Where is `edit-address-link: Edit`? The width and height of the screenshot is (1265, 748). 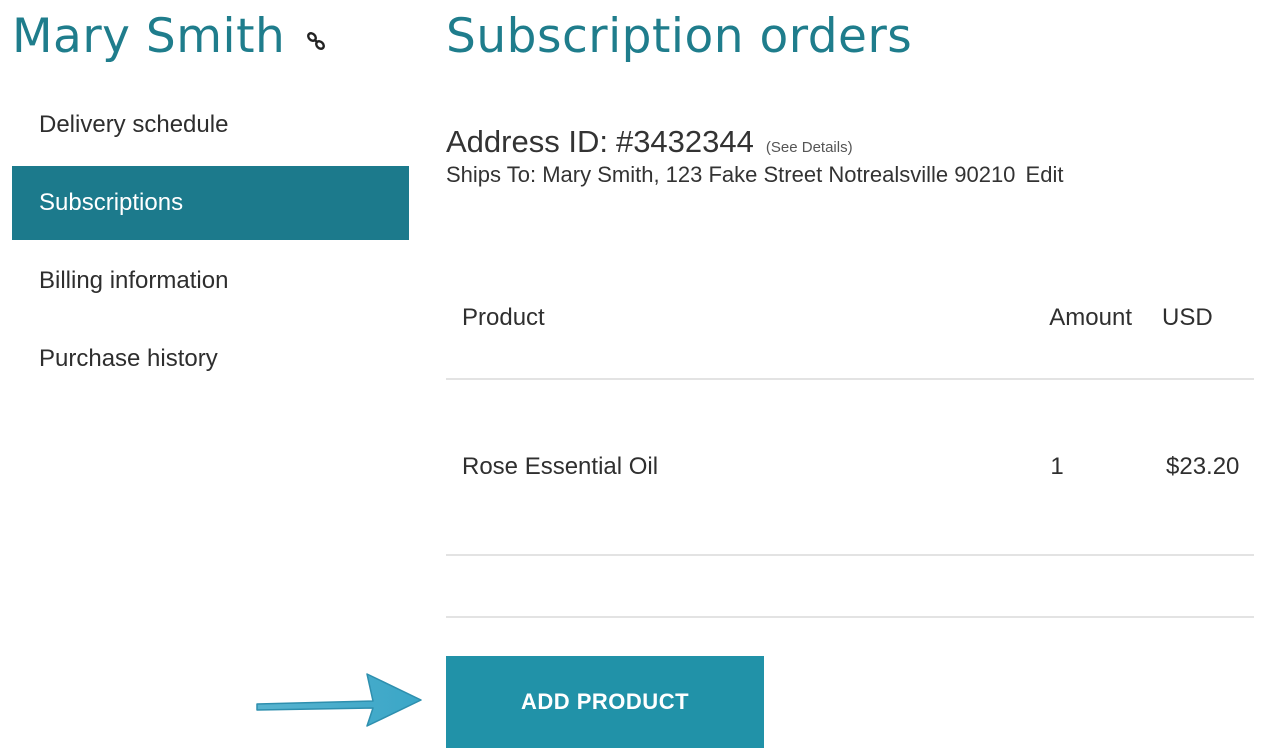
edit-address-link: Edit is located at coordinates (1045, 174).